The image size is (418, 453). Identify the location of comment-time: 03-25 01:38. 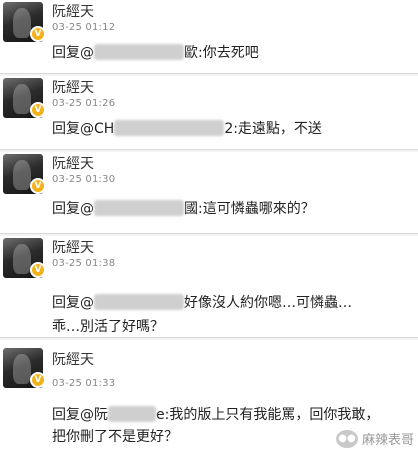
(84, 263).